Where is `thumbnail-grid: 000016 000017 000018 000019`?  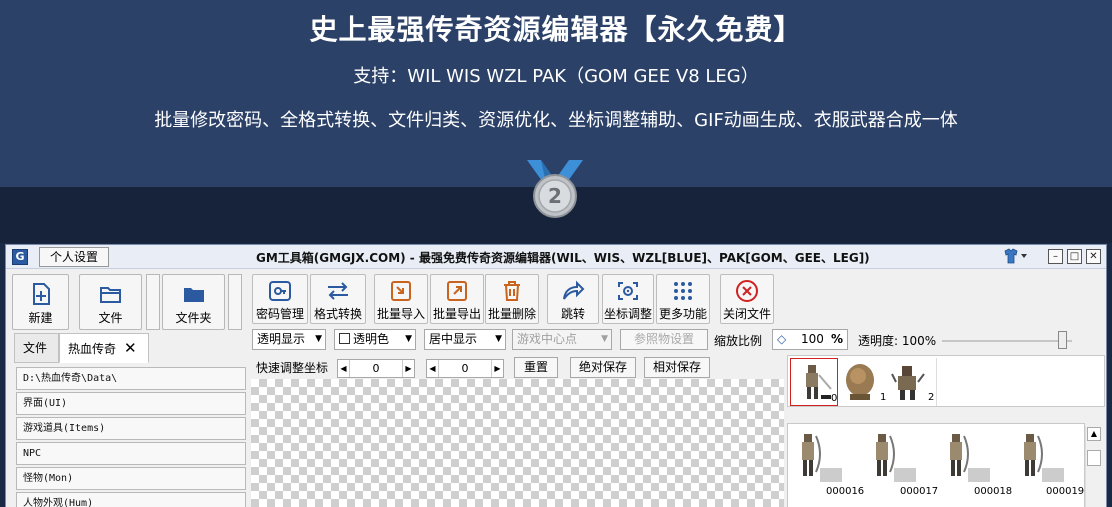
thumbnail-grid: 000016 000017 000018 000019 is located at coordinates (936, 465).